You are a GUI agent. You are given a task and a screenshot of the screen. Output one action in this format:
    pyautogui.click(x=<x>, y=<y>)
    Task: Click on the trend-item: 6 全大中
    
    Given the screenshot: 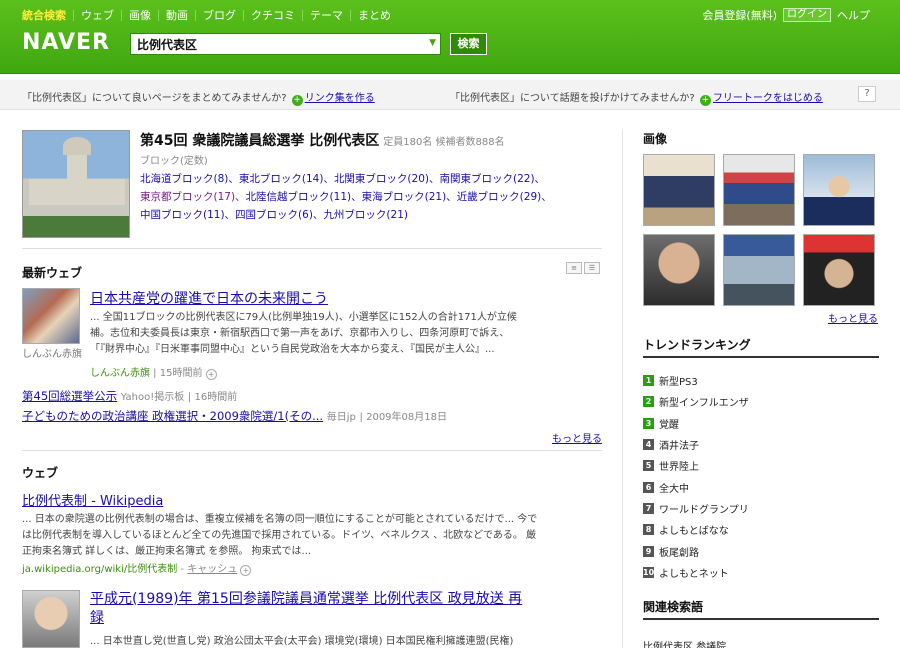 What is the action you would take?
    pyautogui.click(x=761, y=486)
    